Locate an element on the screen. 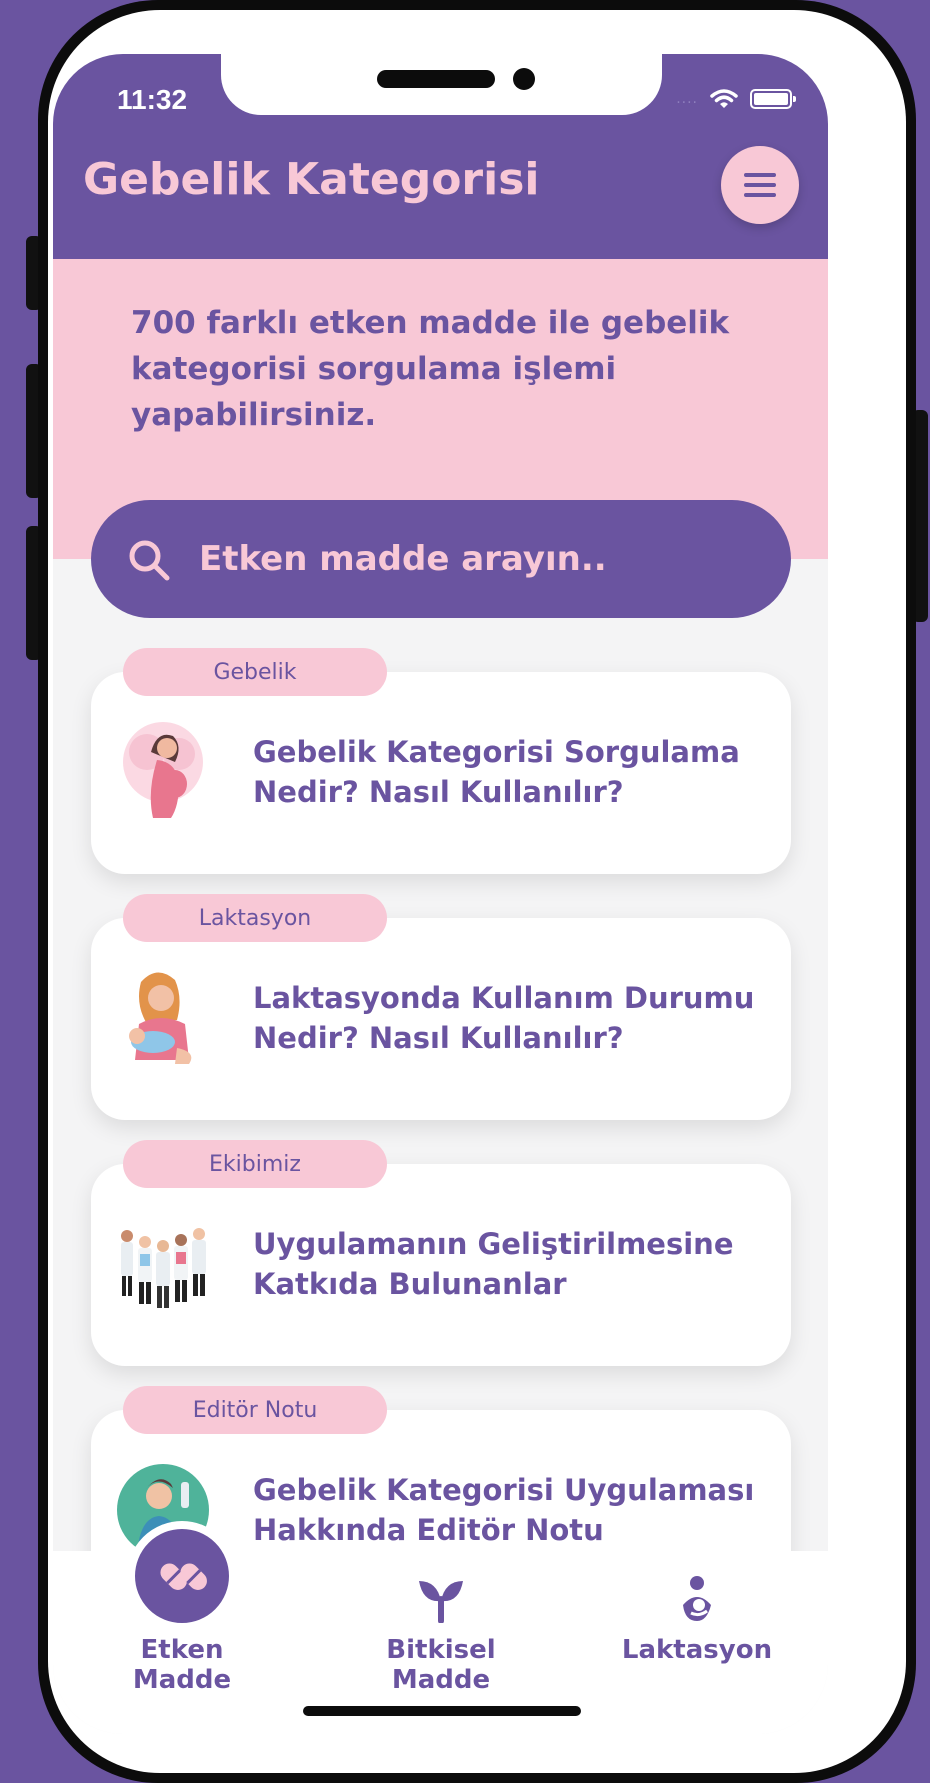 This screenshot has height=1783, width=930. card-title-line: Uygulamanın Geliştirilmesine is located at coordinates (493, 1244).